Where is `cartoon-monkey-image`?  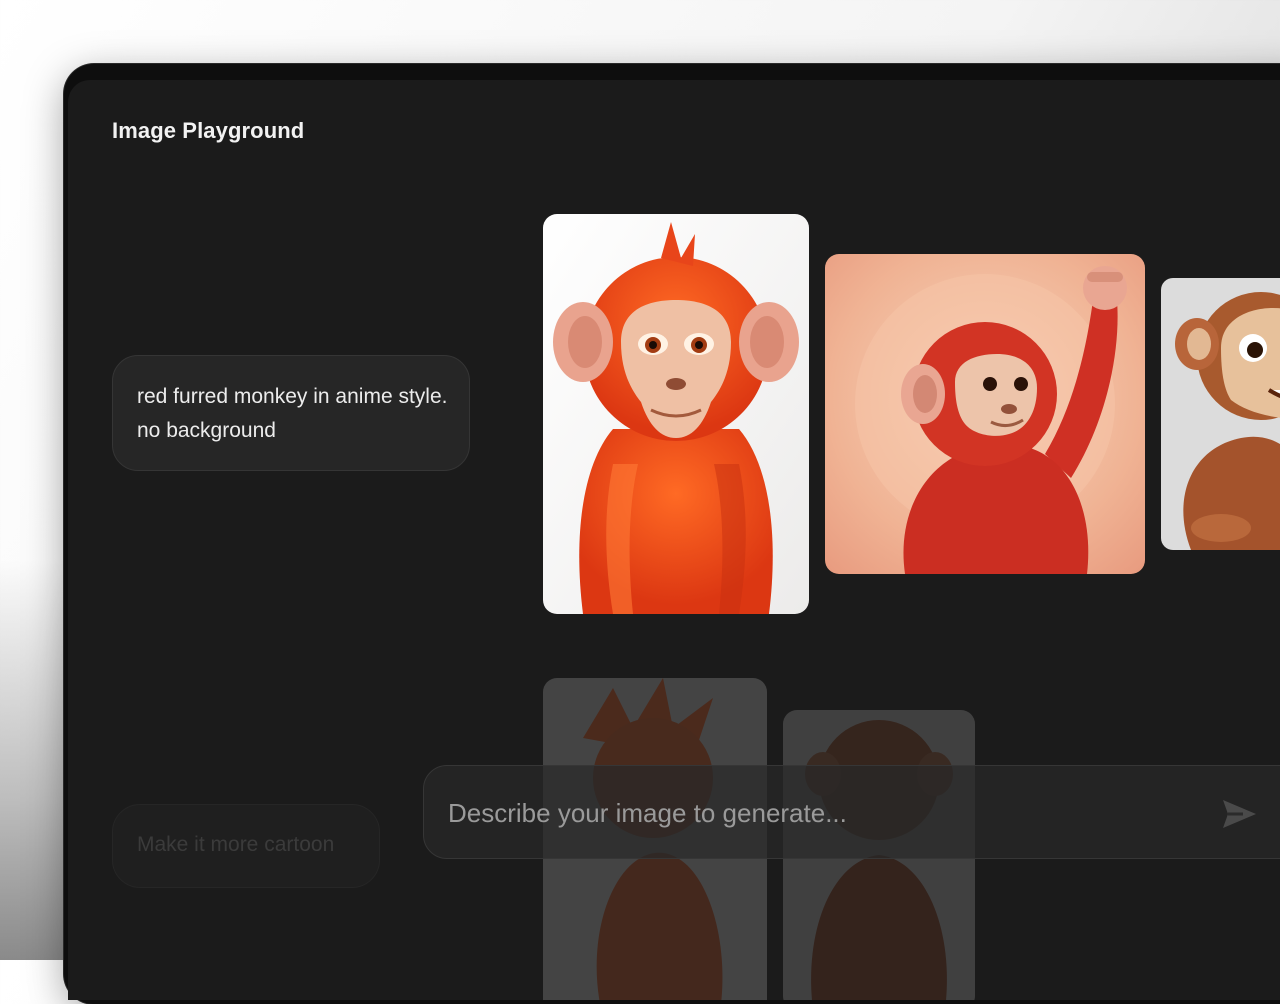 cartoon-monkey-image is located at coordinates (1220, 414).